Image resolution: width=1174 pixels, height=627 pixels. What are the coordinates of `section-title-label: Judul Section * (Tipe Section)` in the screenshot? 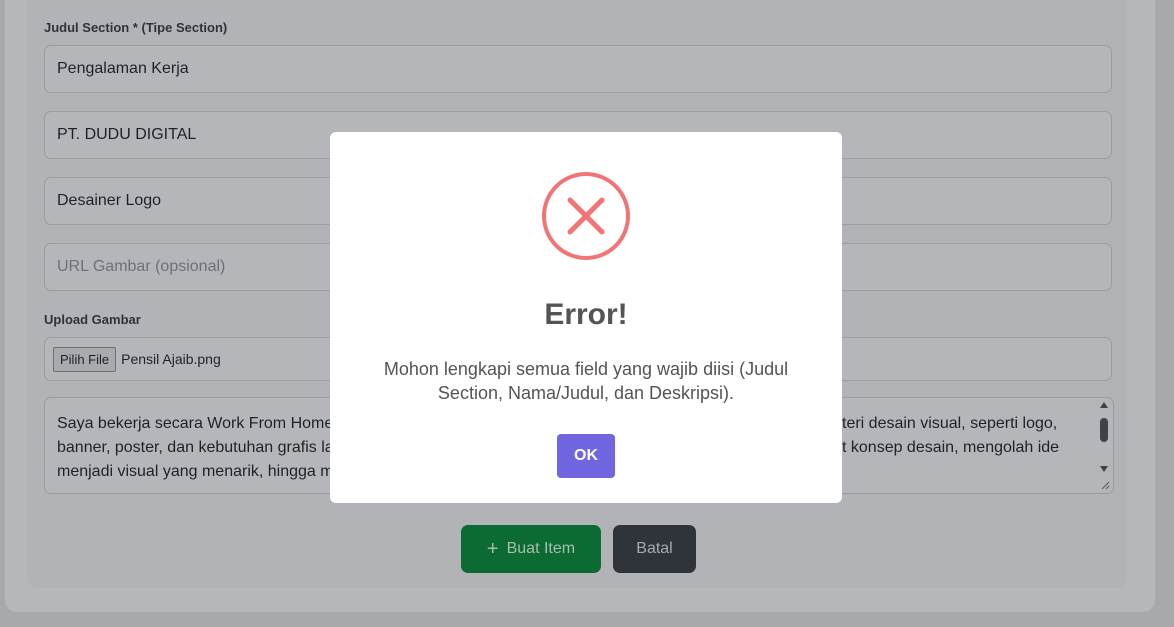 It's located at (136, 27).